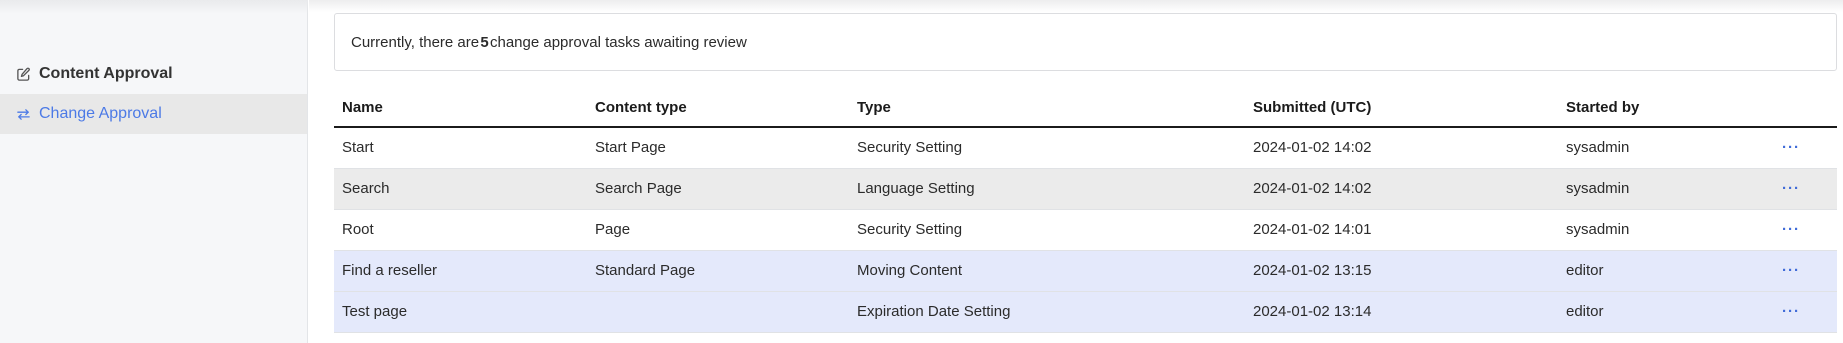 Image resolution: width=1843 pixels, height=343 pixels. What do you see at coordinates (460, 271) in the screenshot?
I see `cell-name: Find a reseller` at bounding box center [460, 271].